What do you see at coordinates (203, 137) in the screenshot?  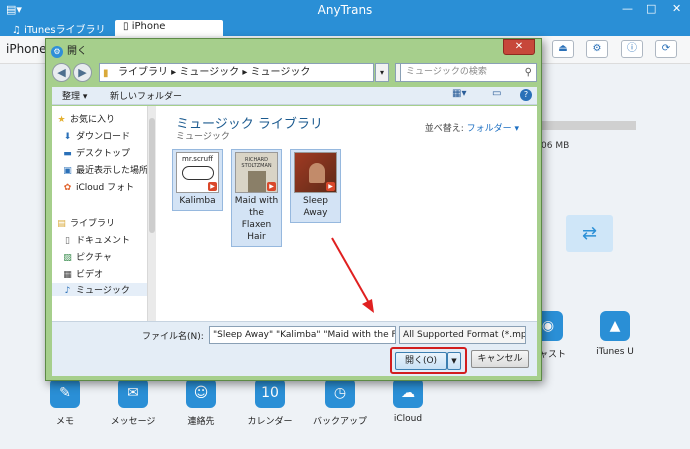 I see `library-subtitle: ミュージック` at bounding box center [203, 137].